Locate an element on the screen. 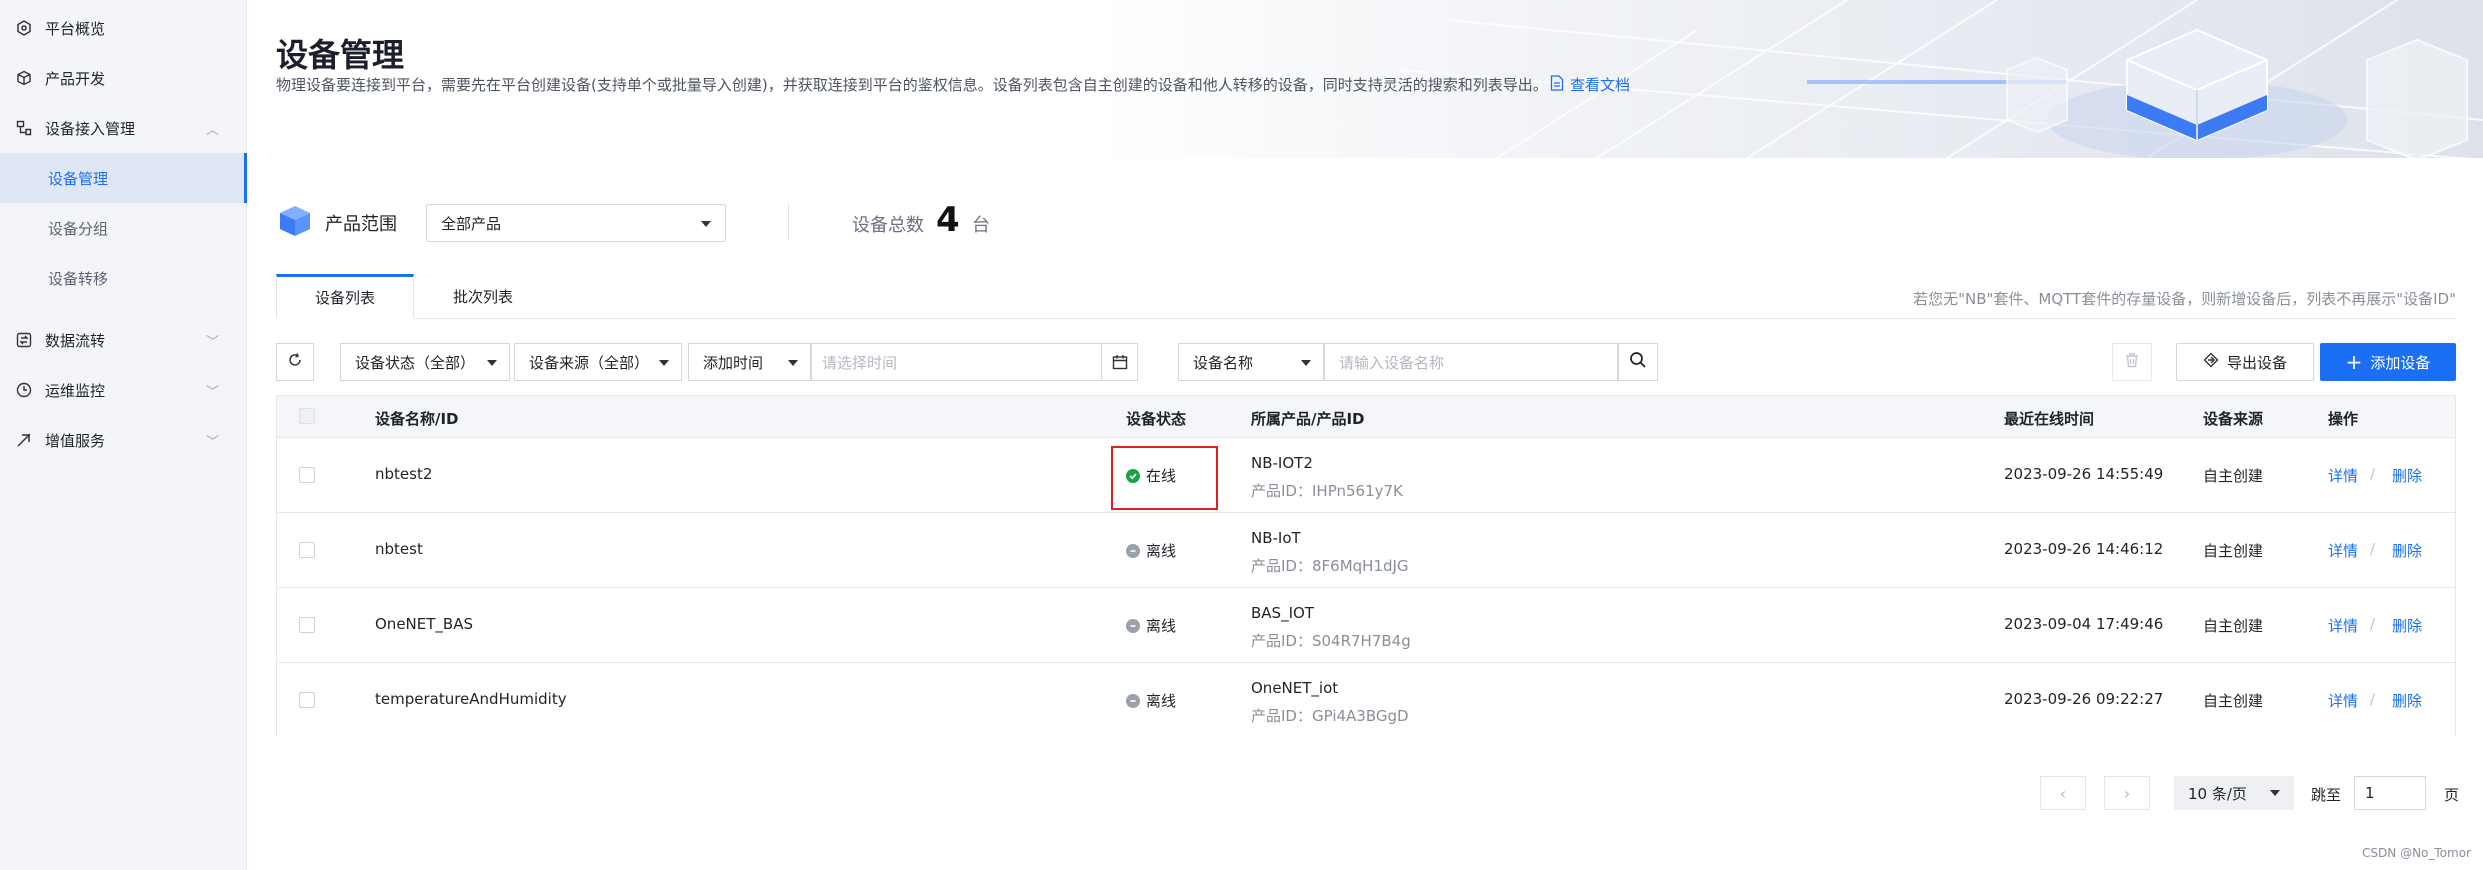 This screenshot has width=2483, height=870. device-status-filter-value: 设备状态（全部） is located at coordinates (415, 362).